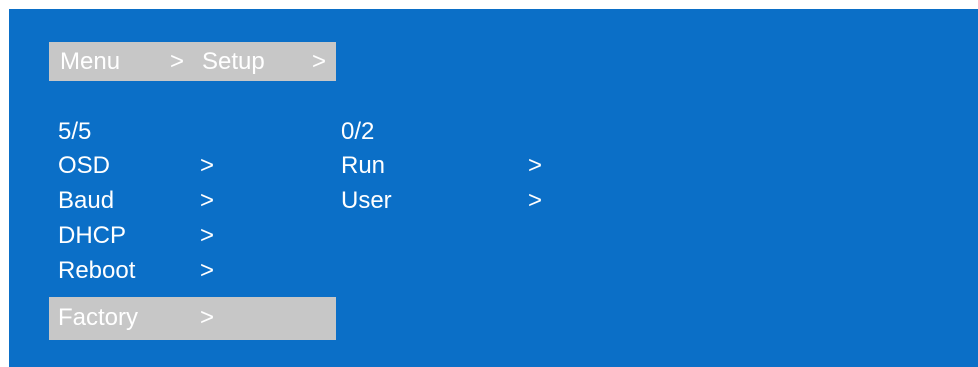 The width and height of the screenshot is (978, 367). I want to click on menu-item-label: OSD, so click(84, 165).